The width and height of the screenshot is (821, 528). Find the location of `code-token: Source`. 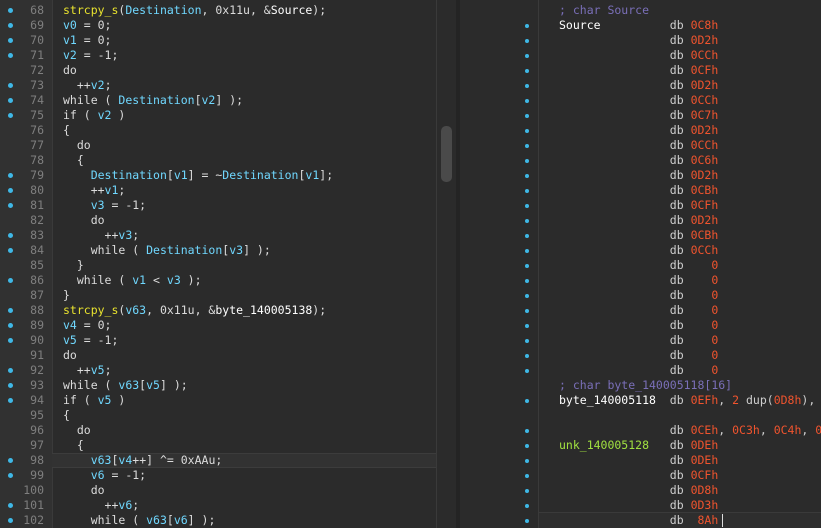

code-token: Source is located at coordinates (291, 10).